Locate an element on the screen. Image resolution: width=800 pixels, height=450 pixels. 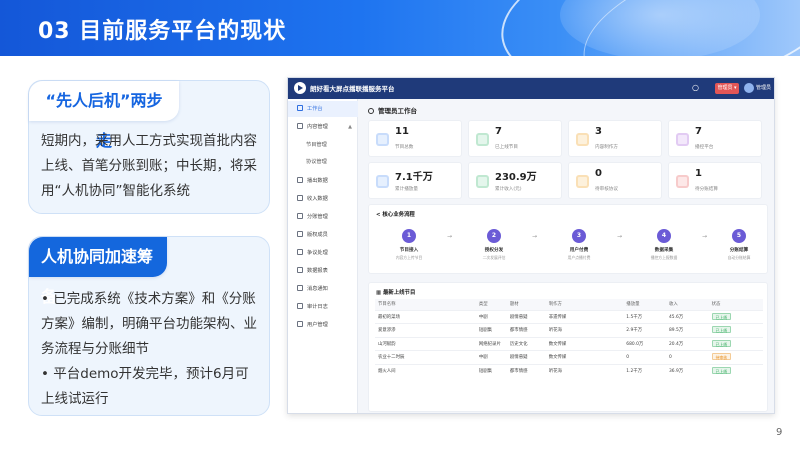
table-row: 农业十二时辰 中剧 剧情悬疑 数文传媒 0 0 待审核 is located at coordinates (569, 357).